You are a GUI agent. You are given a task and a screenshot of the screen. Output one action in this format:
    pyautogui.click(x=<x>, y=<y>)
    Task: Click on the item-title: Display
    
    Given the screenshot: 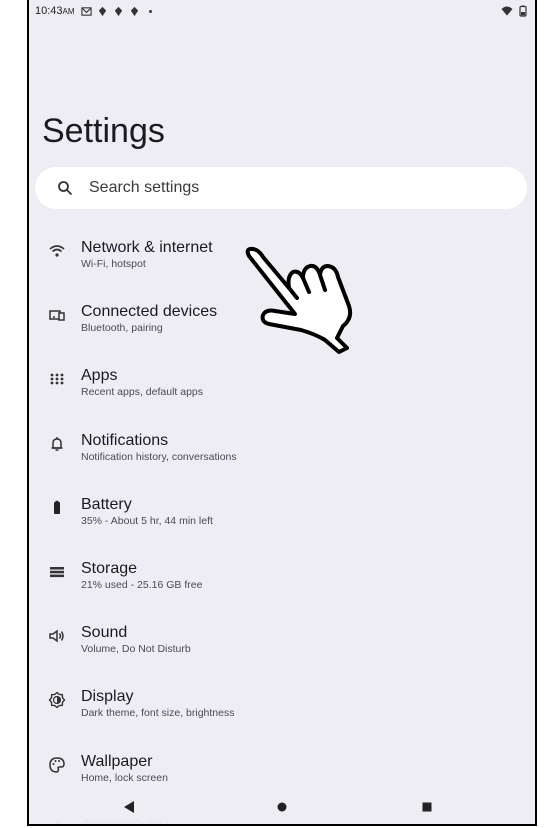 What is the action you would take?
    pyautogui.click(x=107, y=697)
    